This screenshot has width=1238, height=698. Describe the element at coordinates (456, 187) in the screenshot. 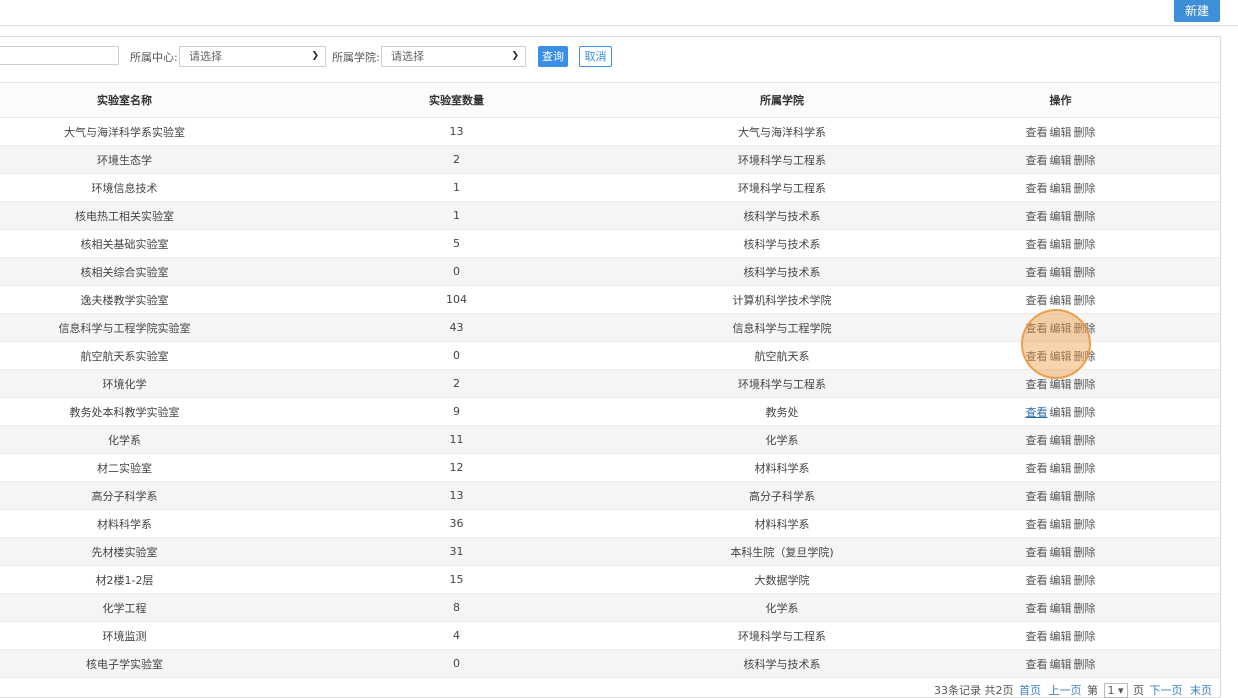

I see `cell-lab-count: 1` at that location.